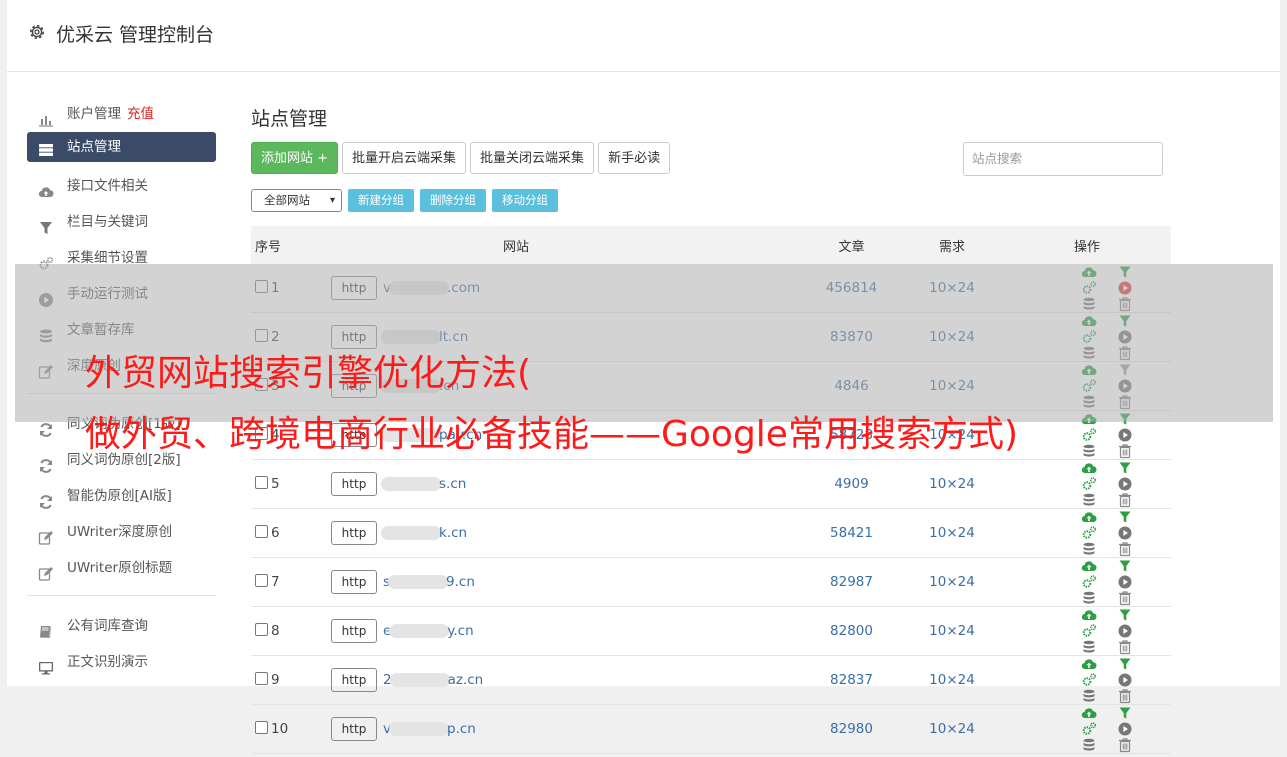 The height and width of the screenshot is (757, 1287). I want to click on sidebar-item-tools-0: 公有词库查询, so click(121, 626).